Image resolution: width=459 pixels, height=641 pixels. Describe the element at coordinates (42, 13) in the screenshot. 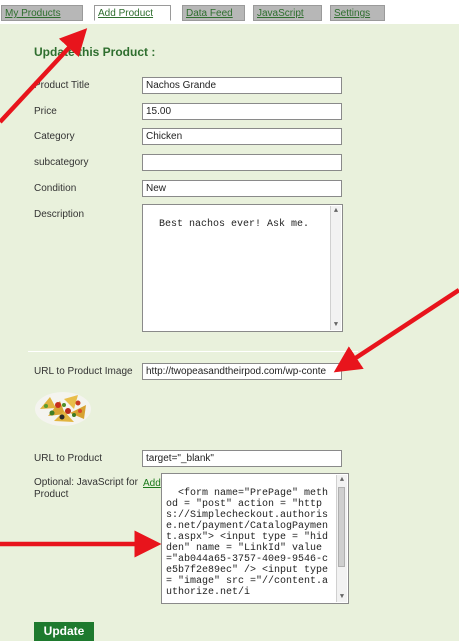

I see `tab-my-products: My Products` at that location.